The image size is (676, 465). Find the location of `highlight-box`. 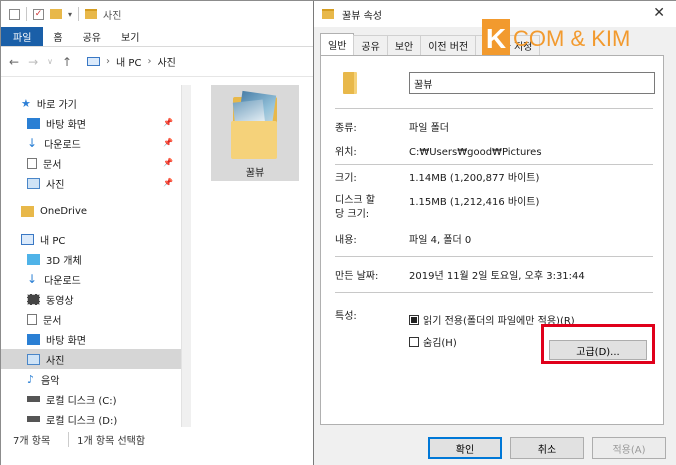

highlight-box is located at coordinates (598, 344).